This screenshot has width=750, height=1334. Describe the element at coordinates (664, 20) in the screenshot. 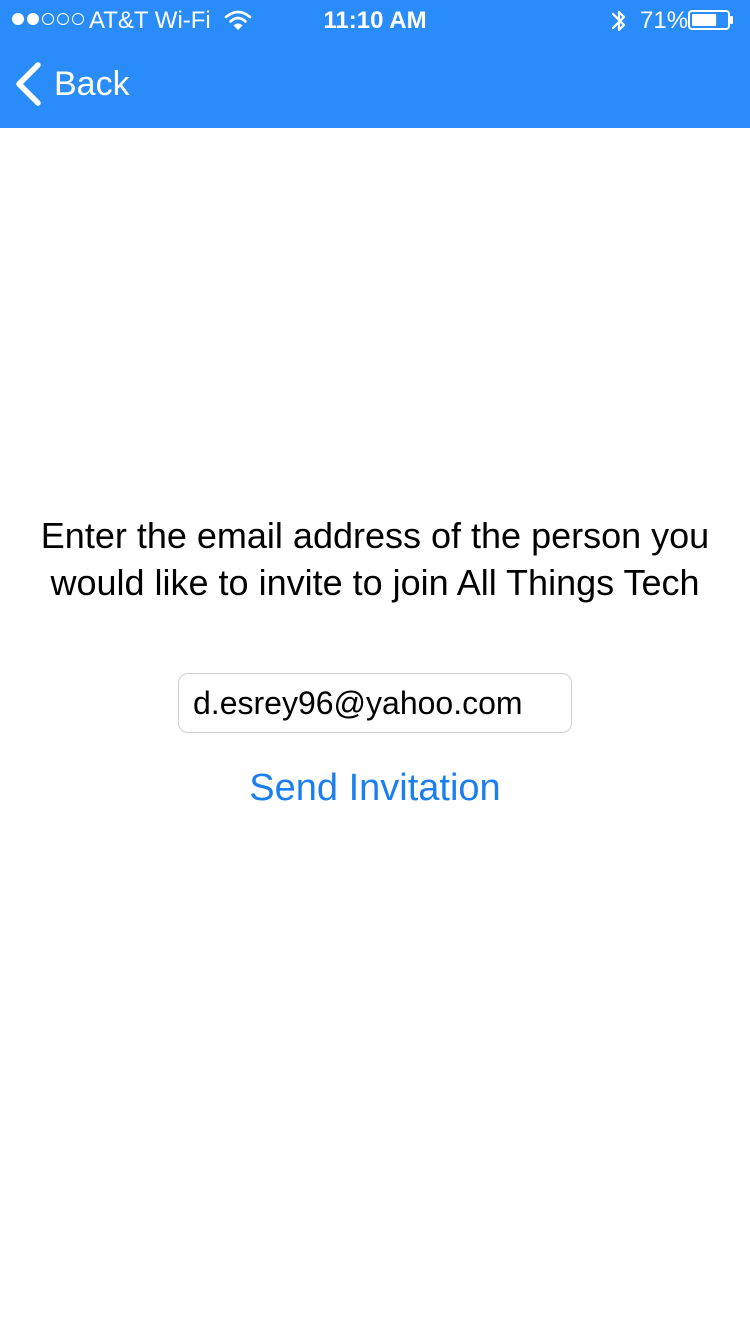

I see `battery-percentage: 71%` at that location.